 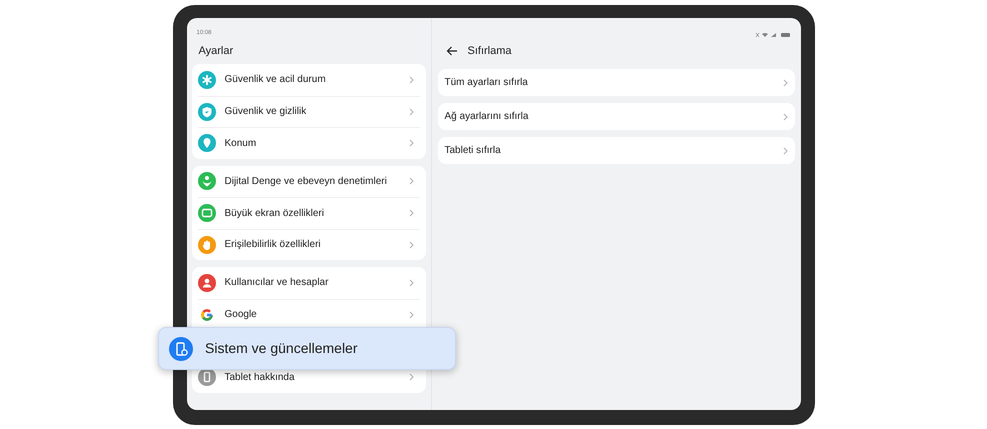 I want to click on reset-option: Tableti sıfırla, so click(x=616, y=150).